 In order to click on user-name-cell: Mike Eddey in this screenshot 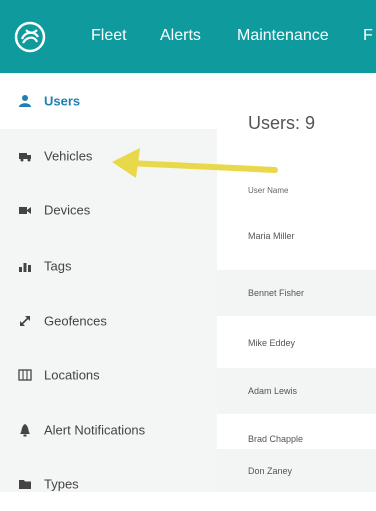, I will do `click(272, 343)`.